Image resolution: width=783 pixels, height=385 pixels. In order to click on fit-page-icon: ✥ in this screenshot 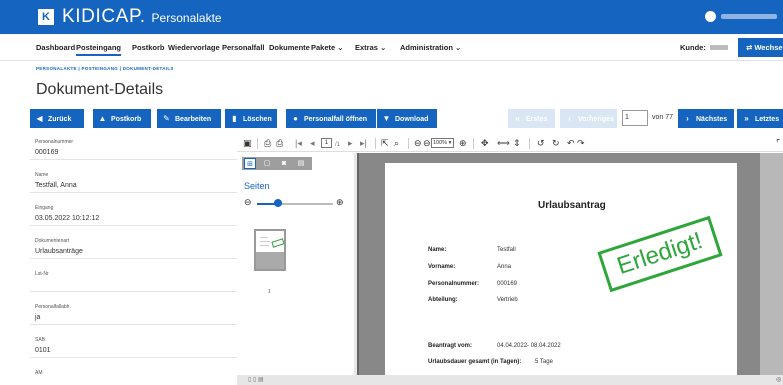, I will do `click(485, 143)`.